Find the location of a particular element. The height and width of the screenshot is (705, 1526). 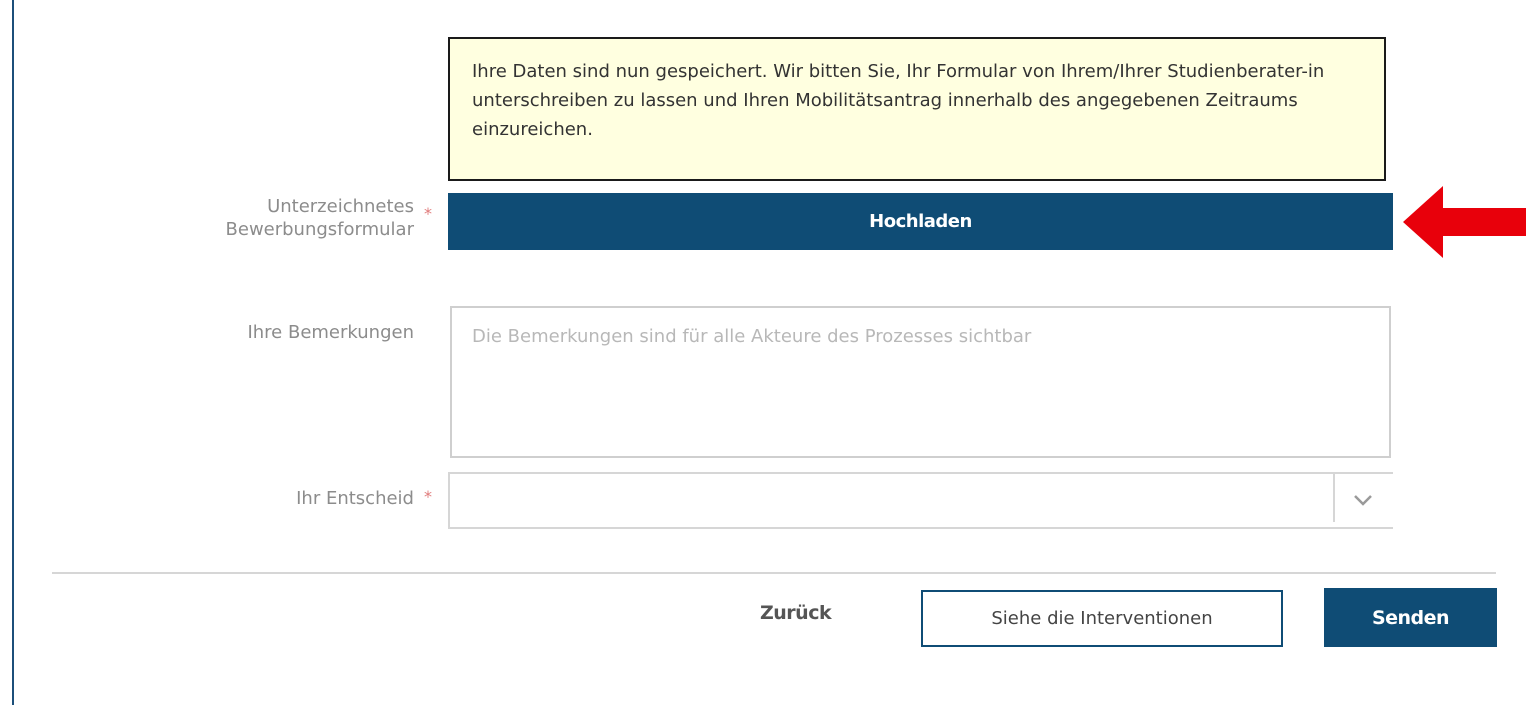

back-link: Zurück is located at coordinates (796, 613).